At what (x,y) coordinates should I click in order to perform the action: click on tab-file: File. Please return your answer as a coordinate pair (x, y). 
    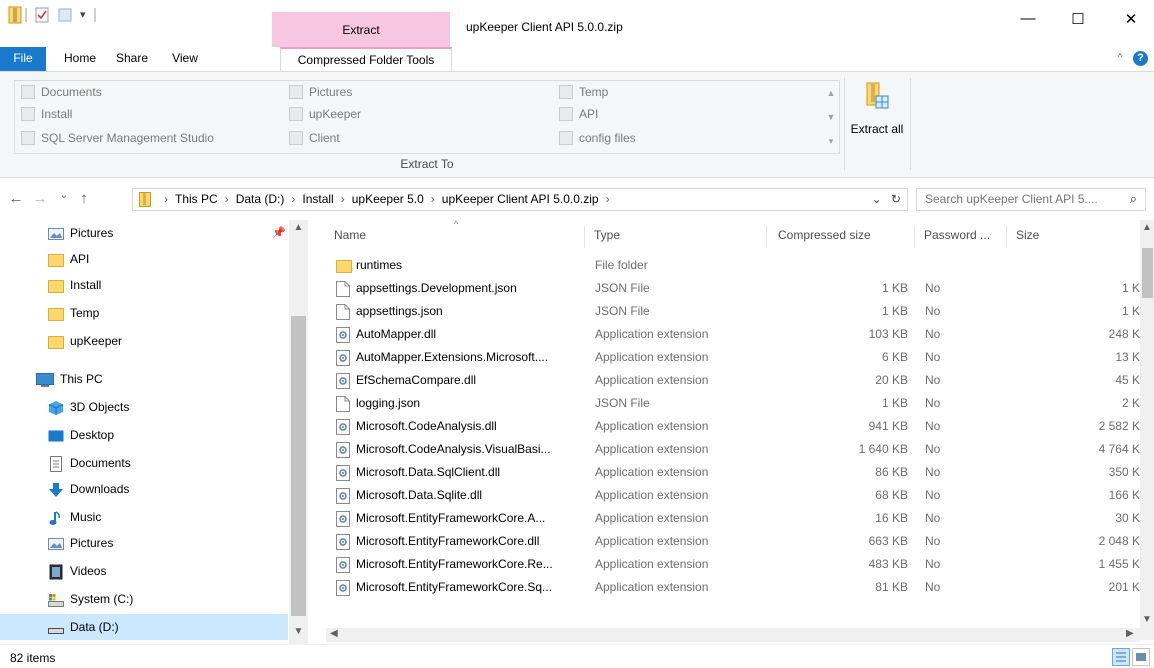
    Looking at the image, I should click on (23, 59).